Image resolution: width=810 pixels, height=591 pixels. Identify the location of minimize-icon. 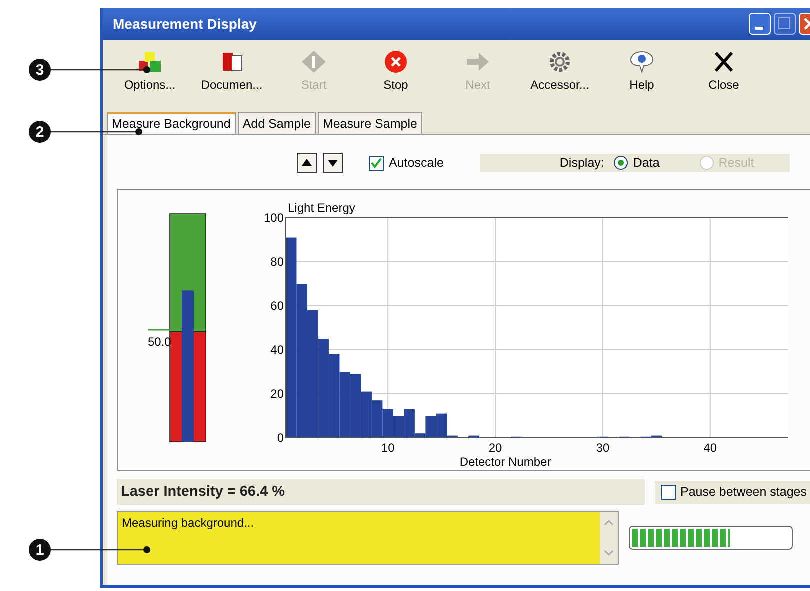
(760, 24).